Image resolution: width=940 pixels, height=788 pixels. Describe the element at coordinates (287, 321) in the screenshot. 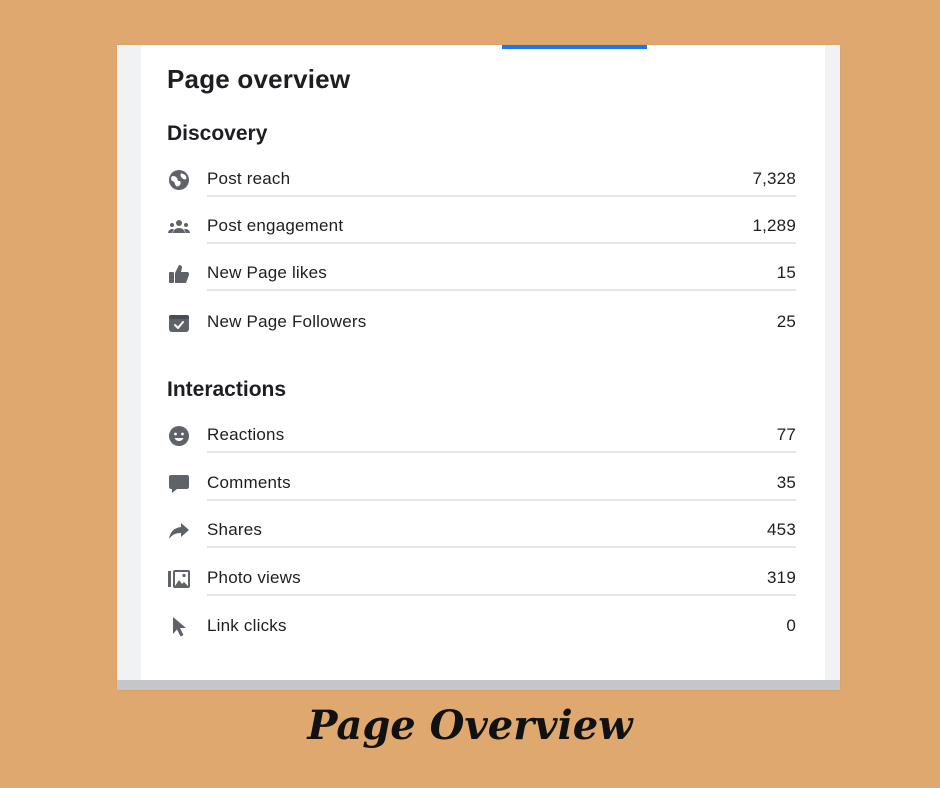

I see `metric-label: New Page Followers` at that location.